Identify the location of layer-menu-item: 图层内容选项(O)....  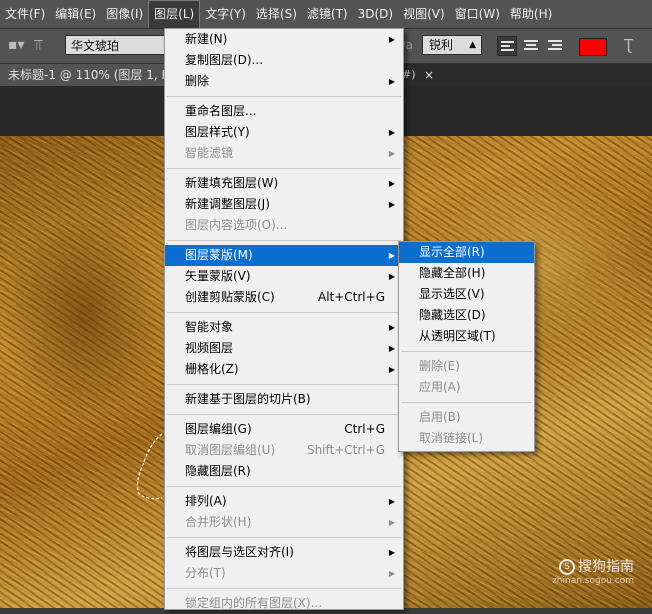
(284, 225).